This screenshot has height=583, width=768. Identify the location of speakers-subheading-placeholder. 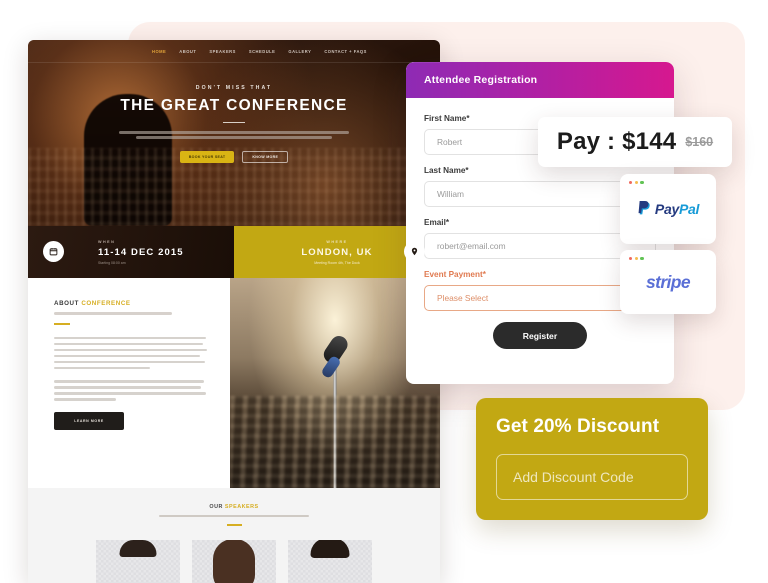
(234, 516).